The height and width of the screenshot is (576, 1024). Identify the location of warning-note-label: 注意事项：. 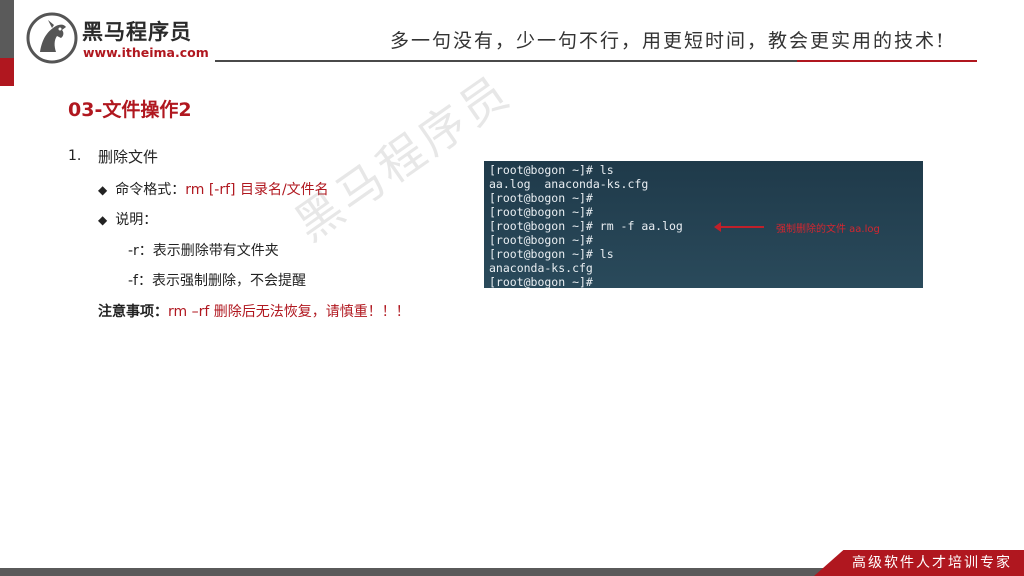
(133, 312).